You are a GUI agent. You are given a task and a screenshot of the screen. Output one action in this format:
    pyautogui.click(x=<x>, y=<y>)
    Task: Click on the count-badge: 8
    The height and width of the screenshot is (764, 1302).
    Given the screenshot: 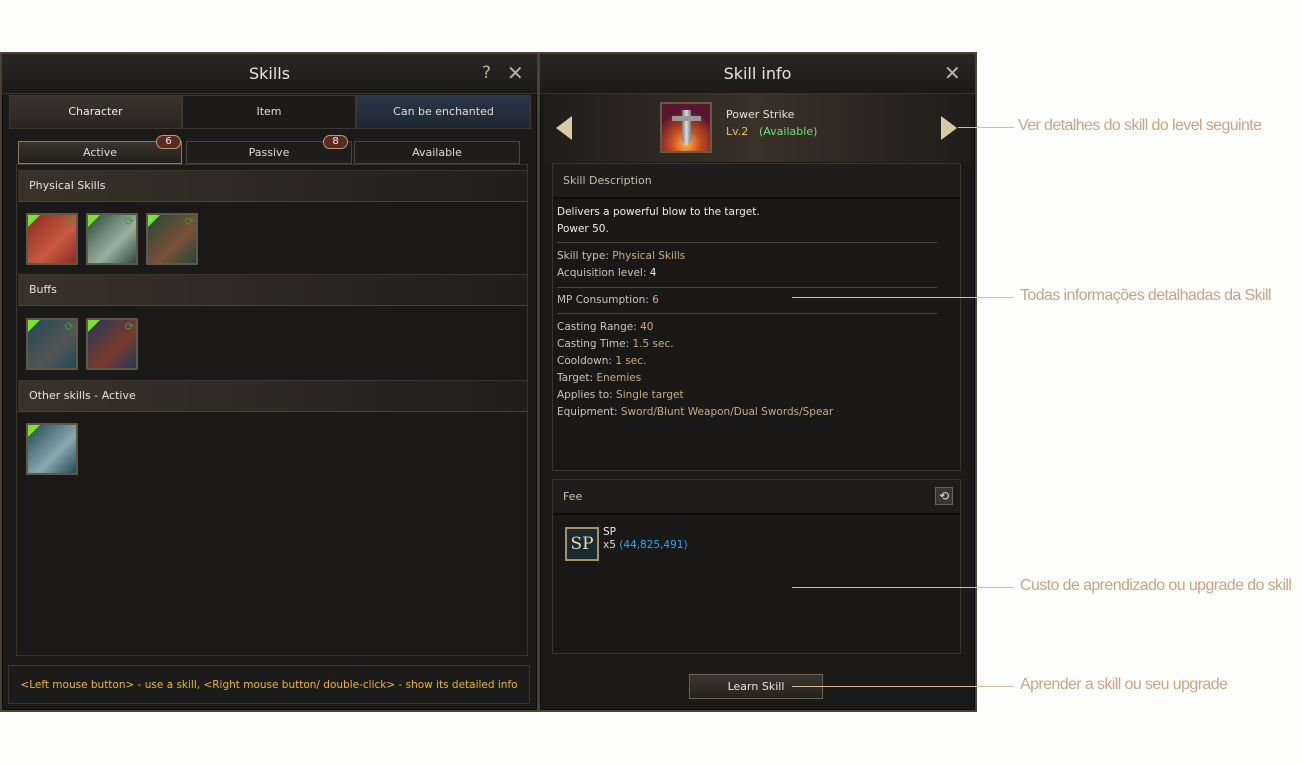 What is the action you would take?
    pyautogui.click(x=335, y=142)
    